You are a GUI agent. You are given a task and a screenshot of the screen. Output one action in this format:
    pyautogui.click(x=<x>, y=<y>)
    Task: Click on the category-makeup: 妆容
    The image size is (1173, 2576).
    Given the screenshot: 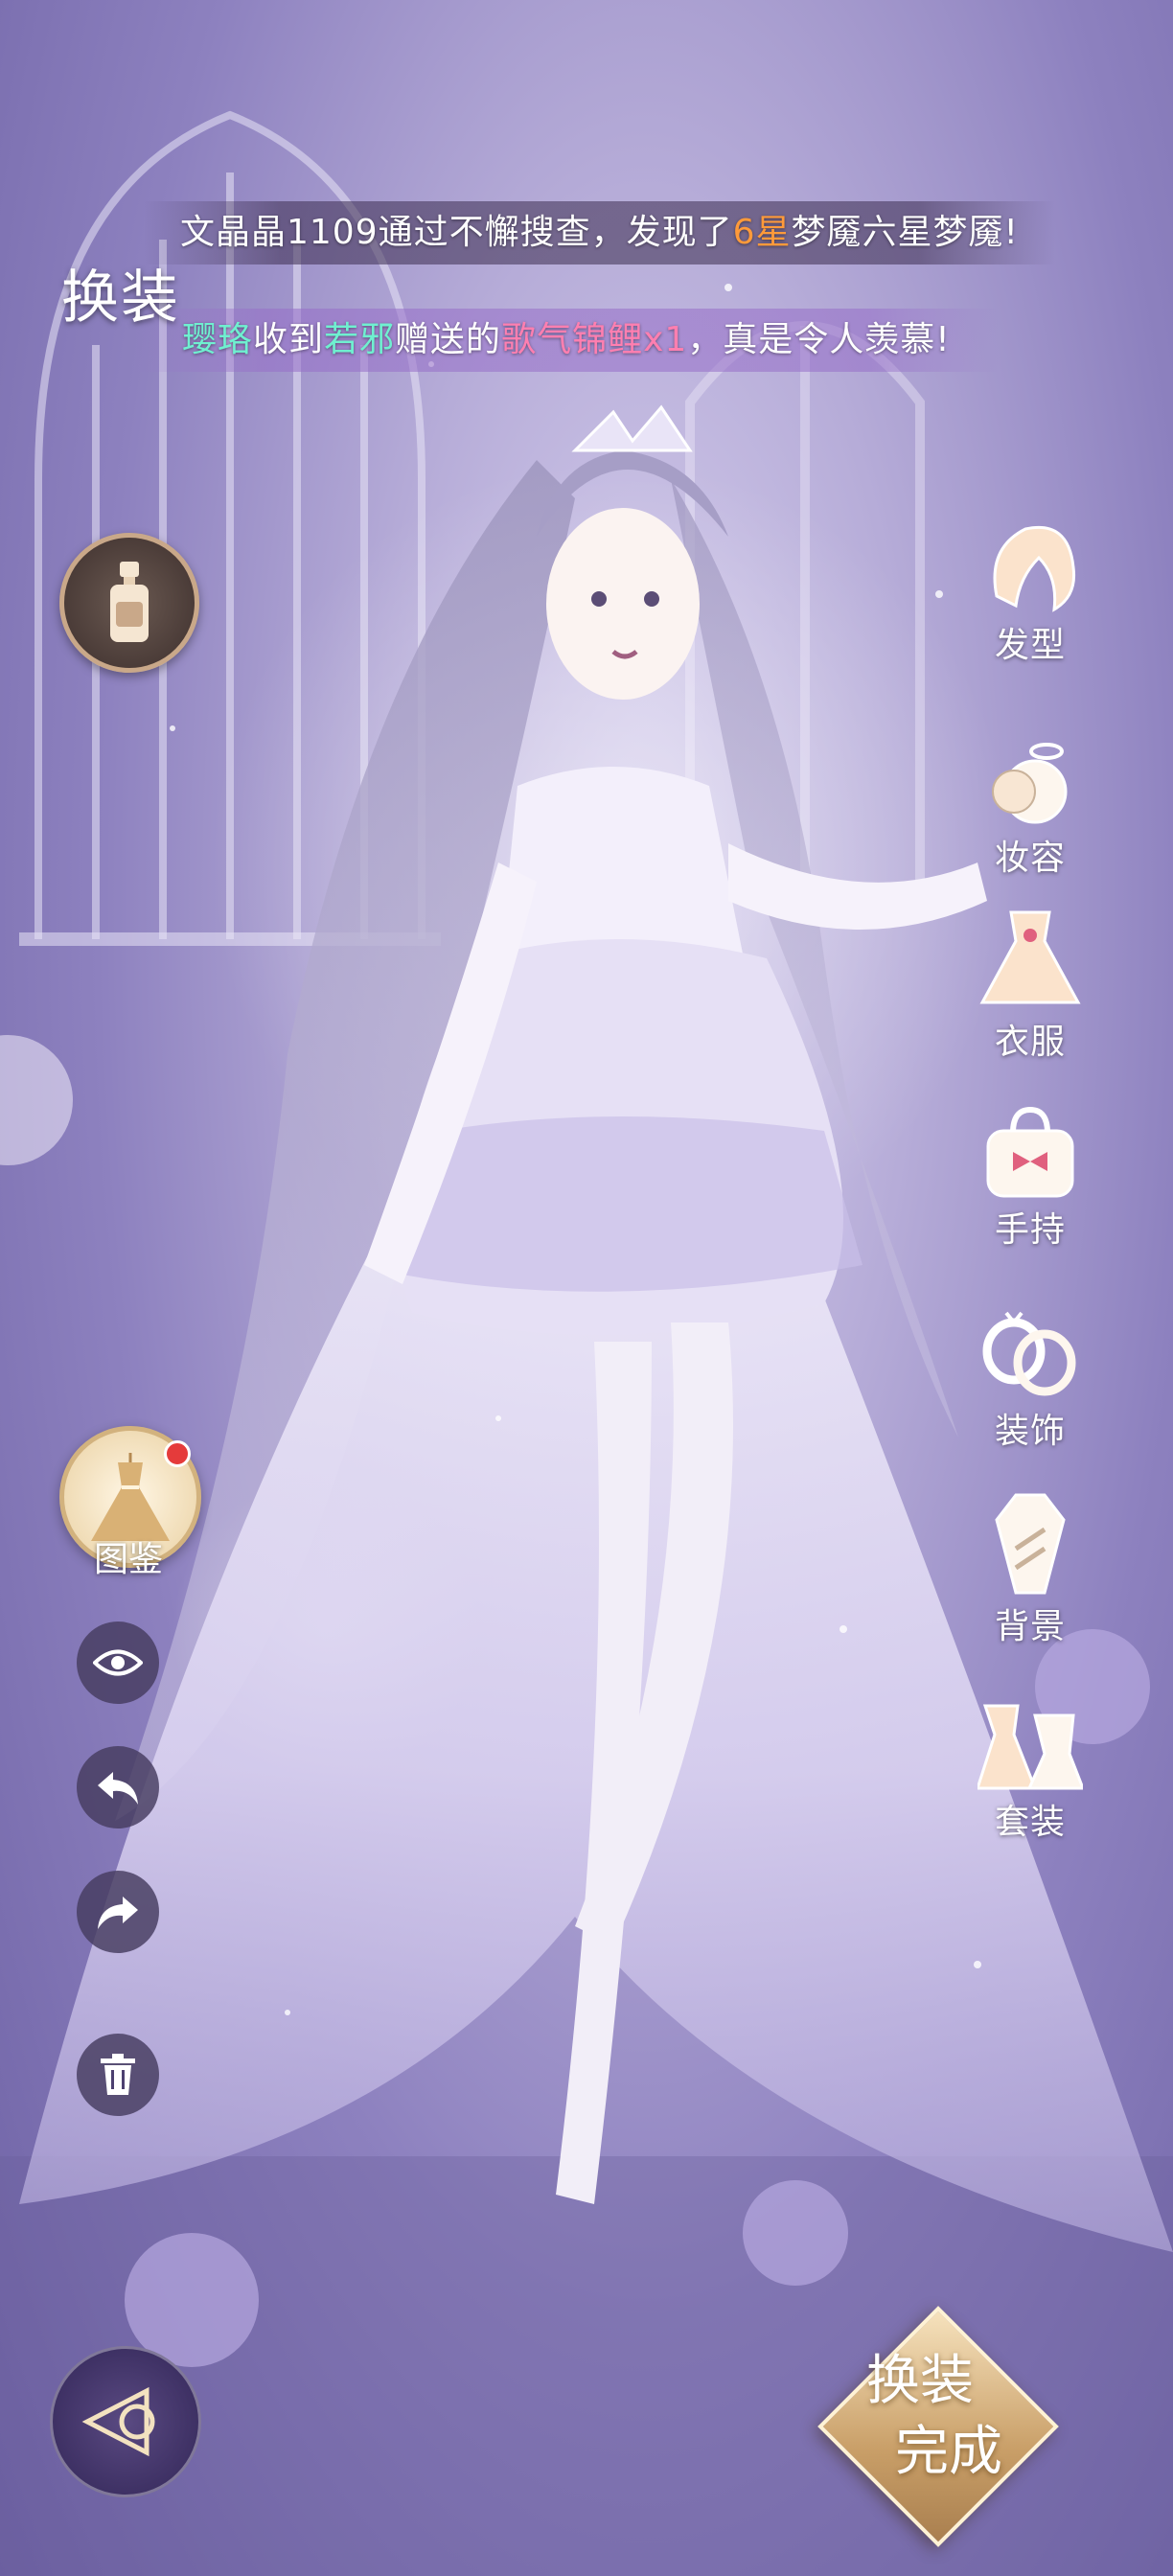 What is the action you would take?
    pyautogui.click(x=1030, y=811)
    